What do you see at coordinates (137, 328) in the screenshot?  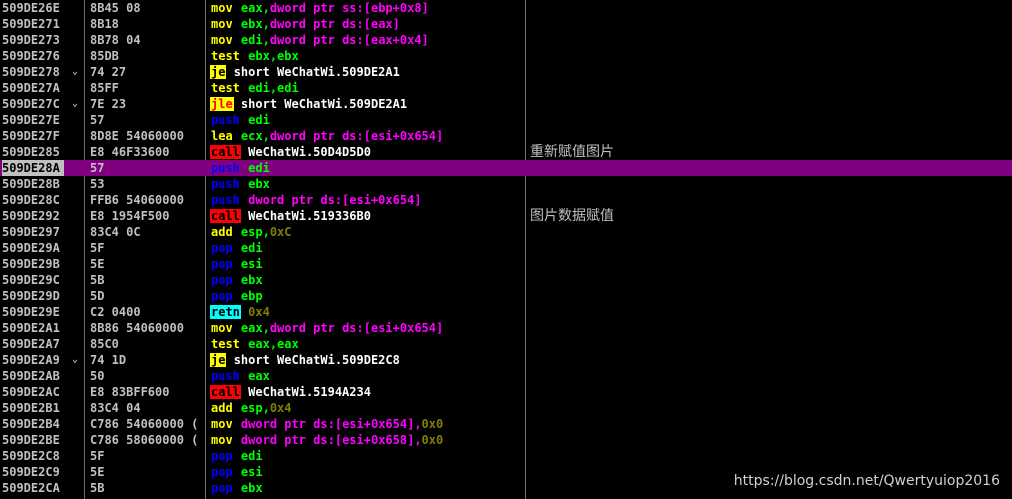 I see `hex-bytes-cell: 8B86 54060000` at bounding box center [137, 328].